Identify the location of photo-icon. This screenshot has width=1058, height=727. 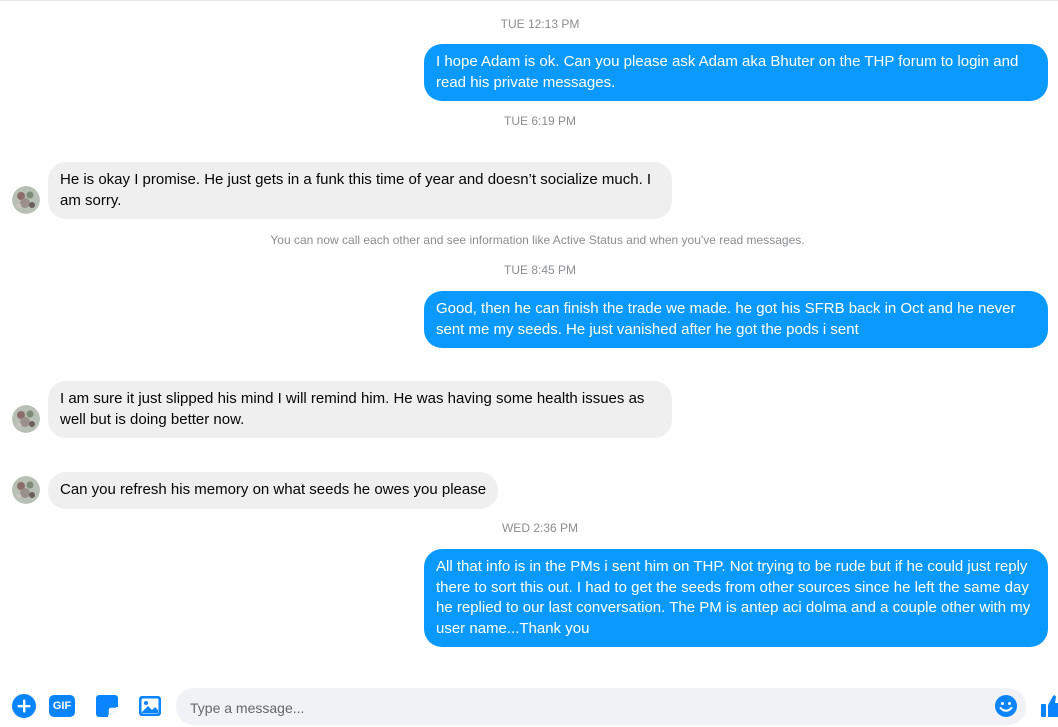
(150, 706).